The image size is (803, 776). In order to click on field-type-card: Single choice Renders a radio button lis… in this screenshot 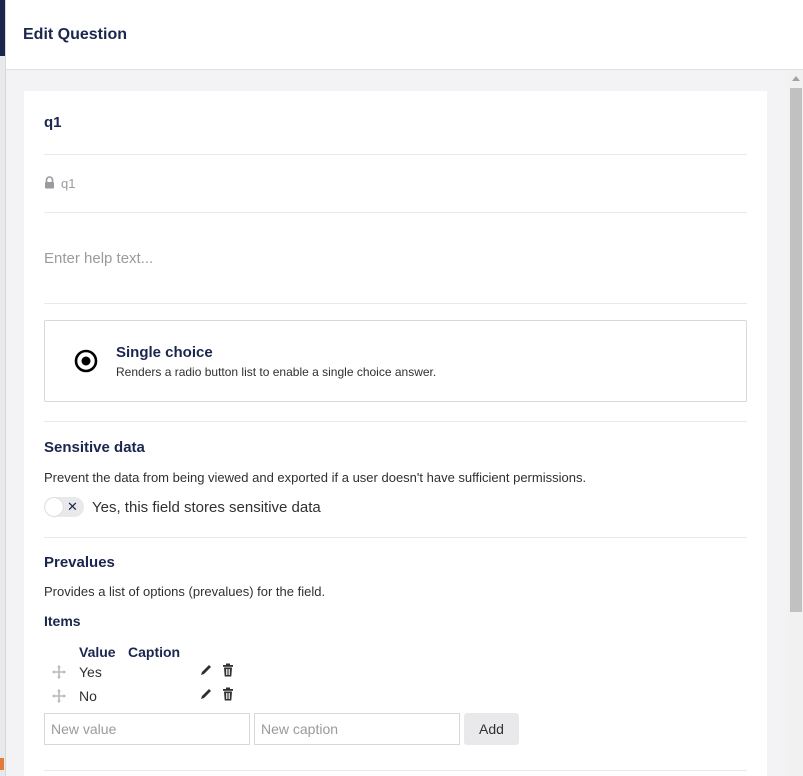, I will do `click(395, 361)`.